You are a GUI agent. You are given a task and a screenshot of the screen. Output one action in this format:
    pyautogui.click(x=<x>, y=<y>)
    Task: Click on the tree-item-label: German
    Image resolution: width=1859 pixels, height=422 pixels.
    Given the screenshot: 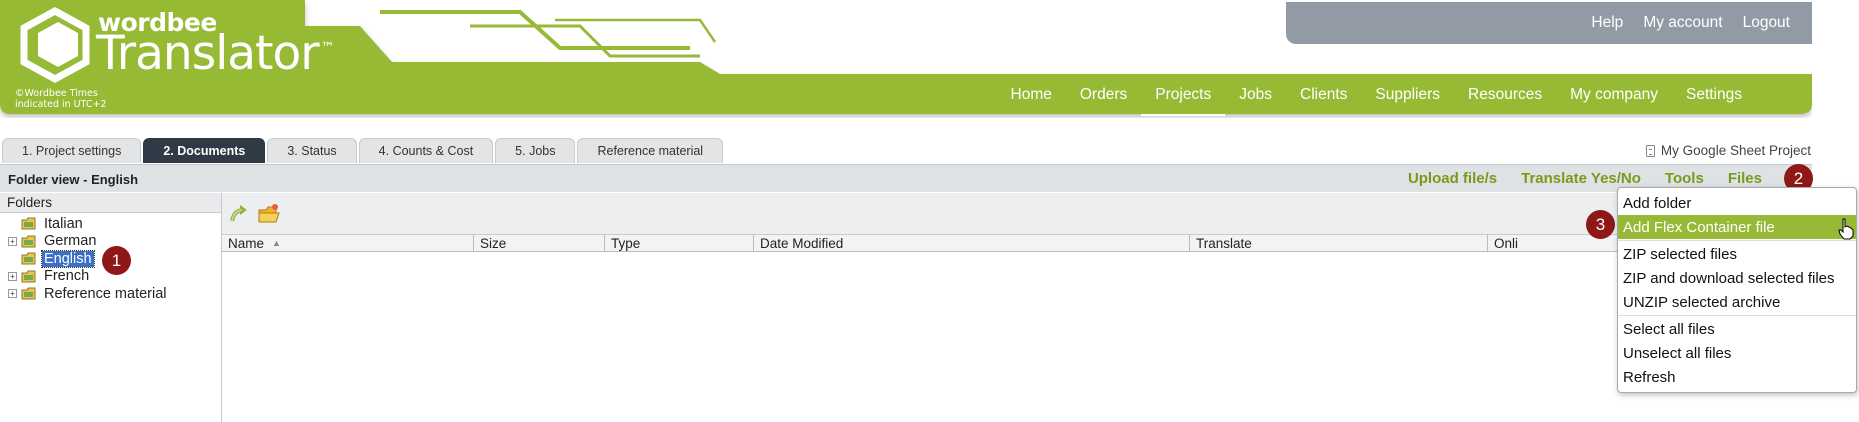 What is the action you would take?
    pyautogui.click(x=70, y=241)
    